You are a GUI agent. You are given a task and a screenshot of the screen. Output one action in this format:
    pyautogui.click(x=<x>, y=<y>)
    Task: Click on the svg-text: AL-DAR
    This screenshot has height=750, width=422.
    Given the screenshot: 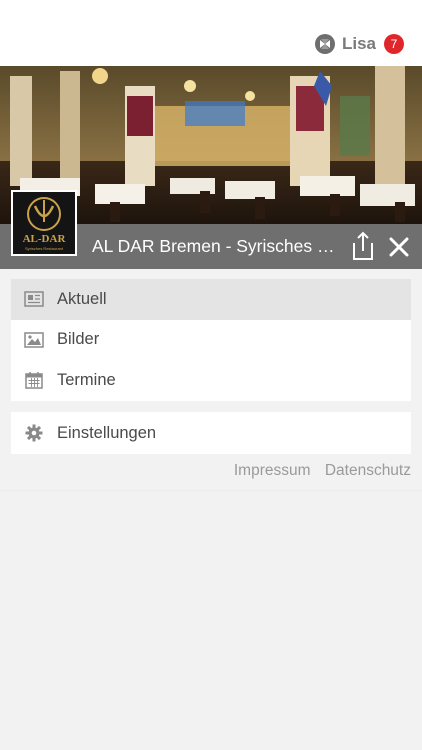 What is the action you would take?
    pyautogui.click(x=45, y=239)
    